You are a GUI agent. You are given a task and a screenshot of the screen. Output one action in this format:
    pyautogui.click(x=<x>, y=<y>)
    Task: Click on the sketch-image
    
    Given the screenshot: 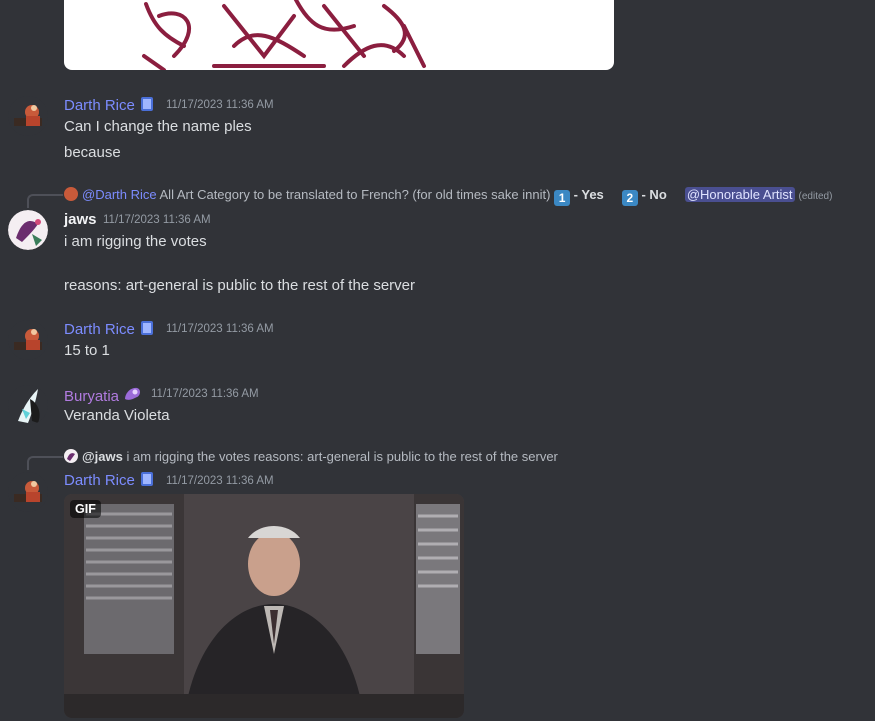 What is the action you would take?
    pyautogui.click(x=284, y=35)
    